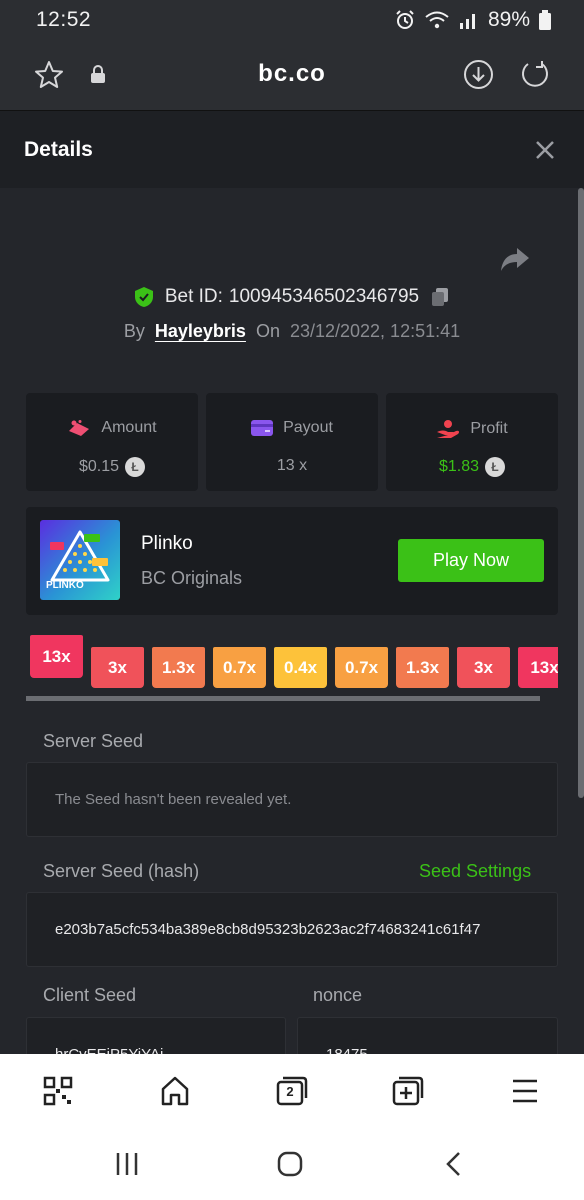 Image resolution: width=584 pixels, height=1200 pixels. What do you see at coordinates (545, 20) in the screenshot?
I see `battery-icon` at bounding box center [545, 20].